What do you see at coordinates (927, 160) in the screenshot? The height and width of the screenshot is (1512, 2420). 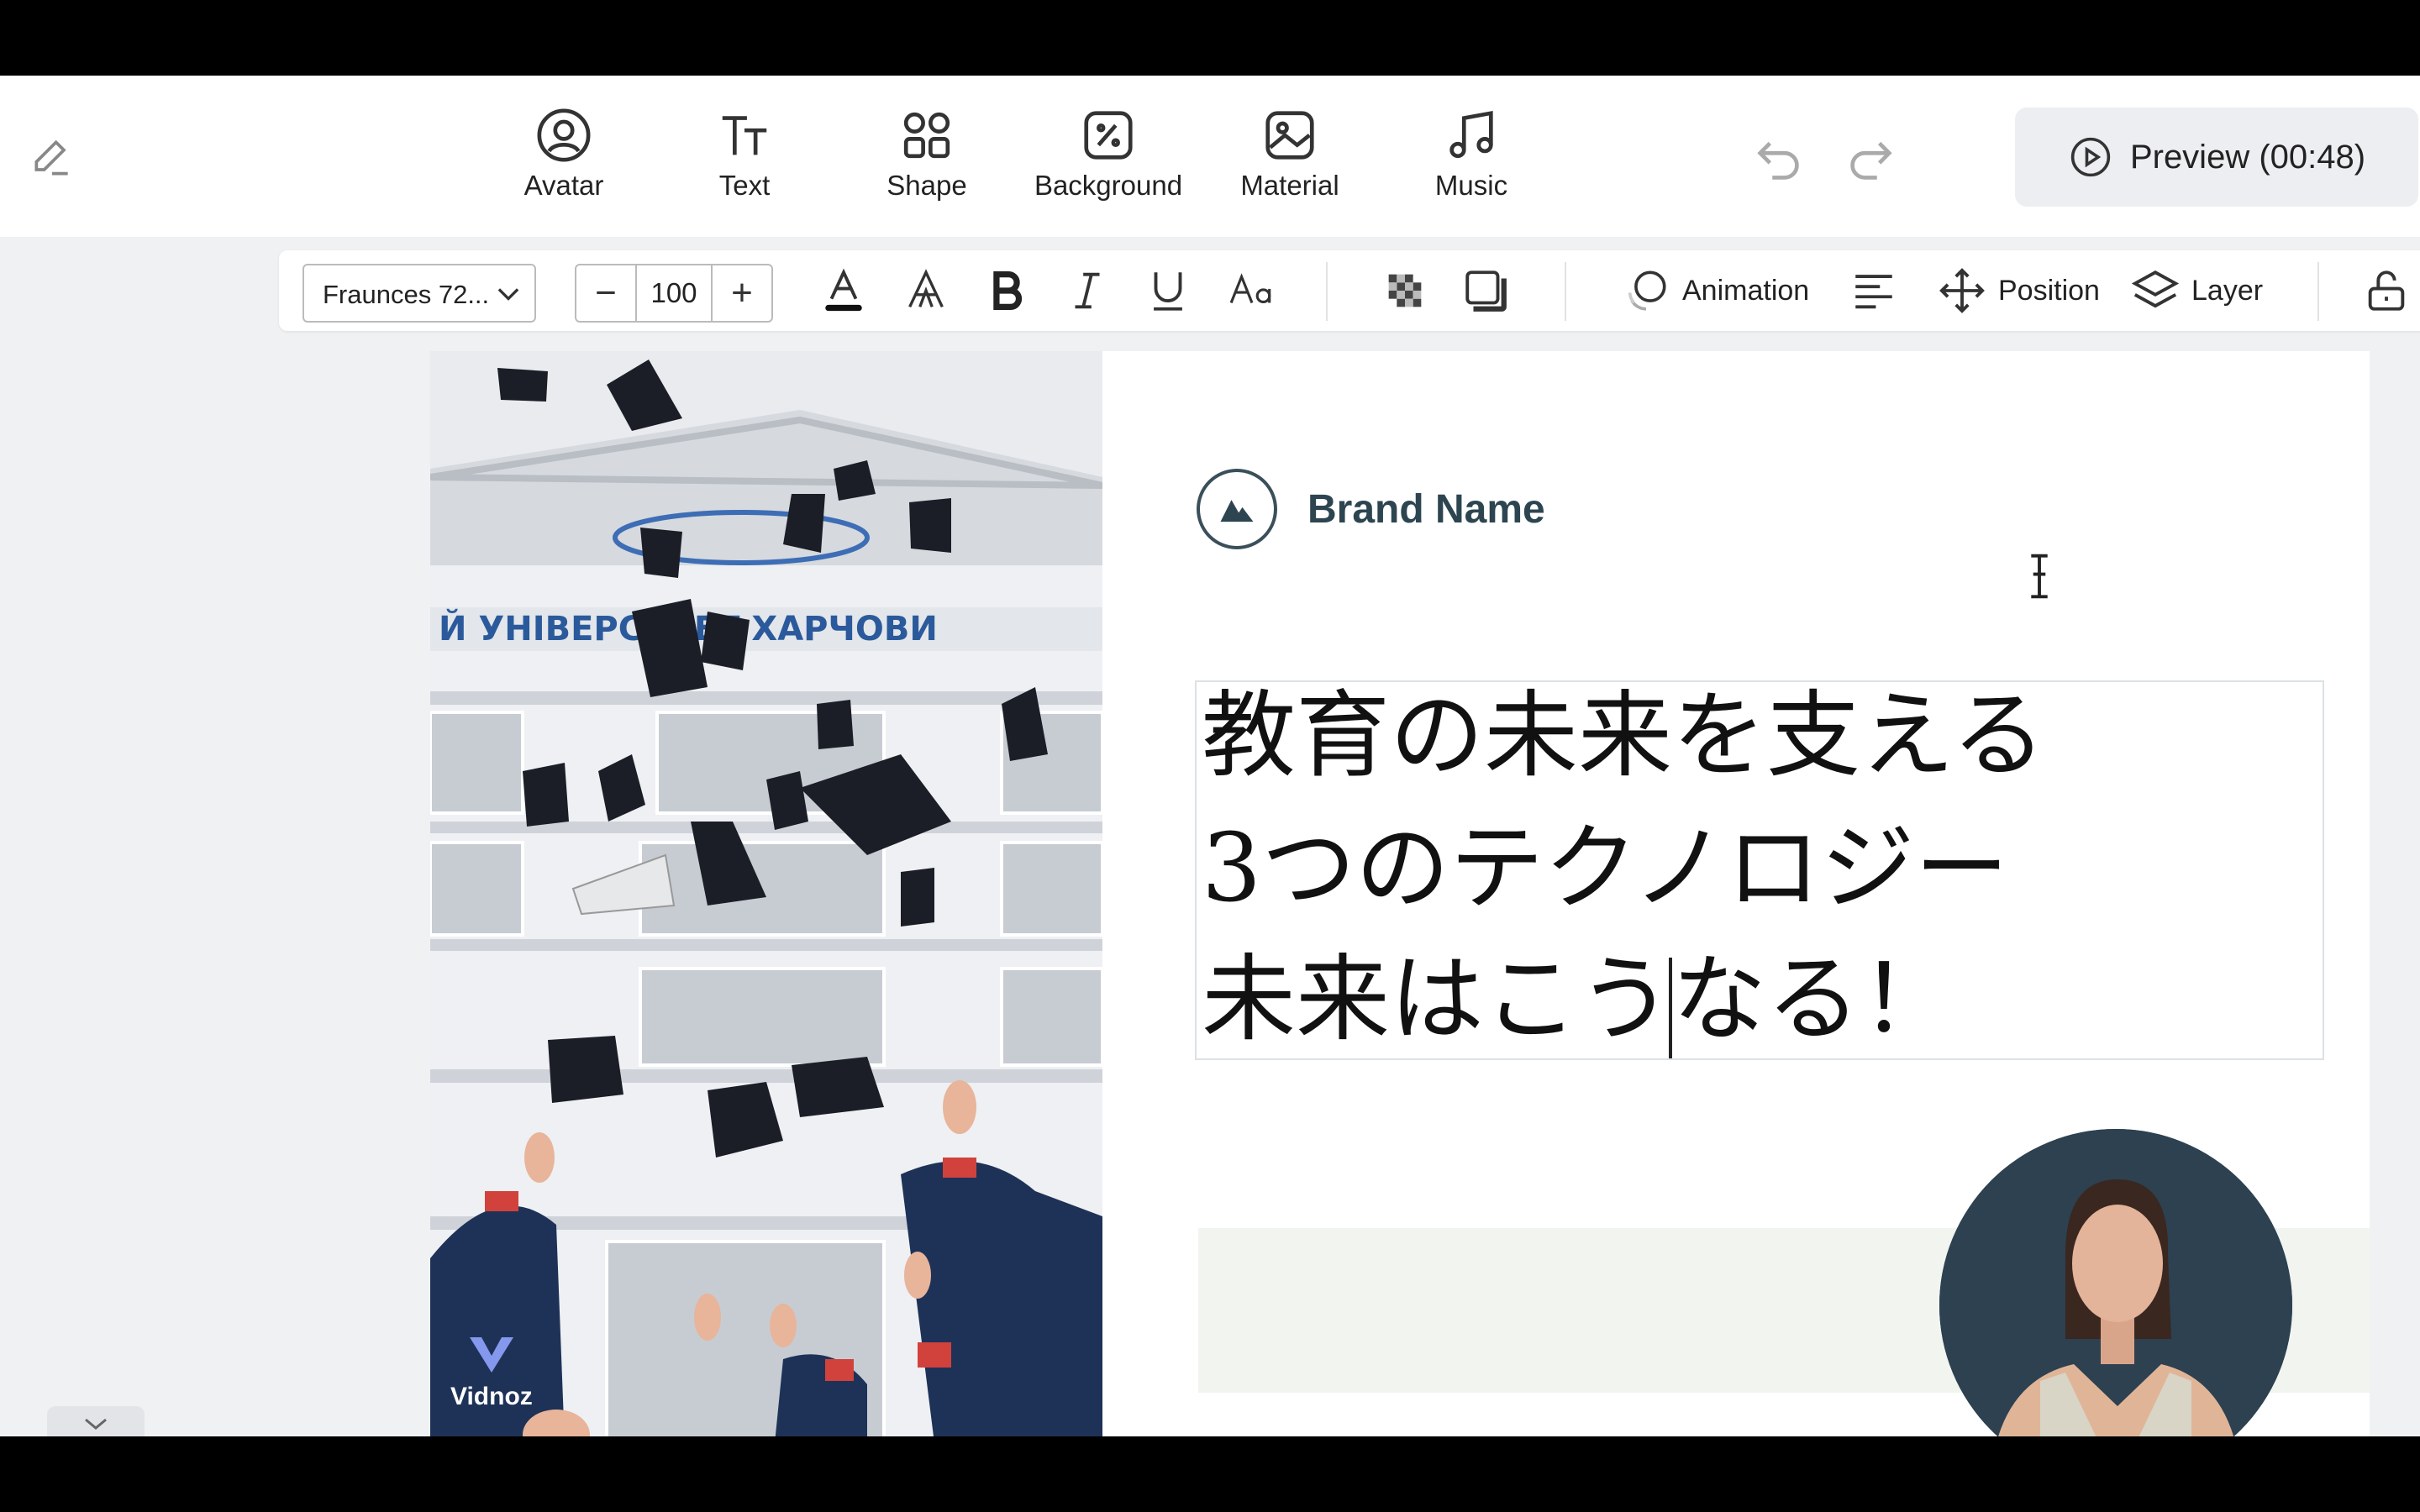 I see `tool-shape: Shape` at bounding box center [927, 160].